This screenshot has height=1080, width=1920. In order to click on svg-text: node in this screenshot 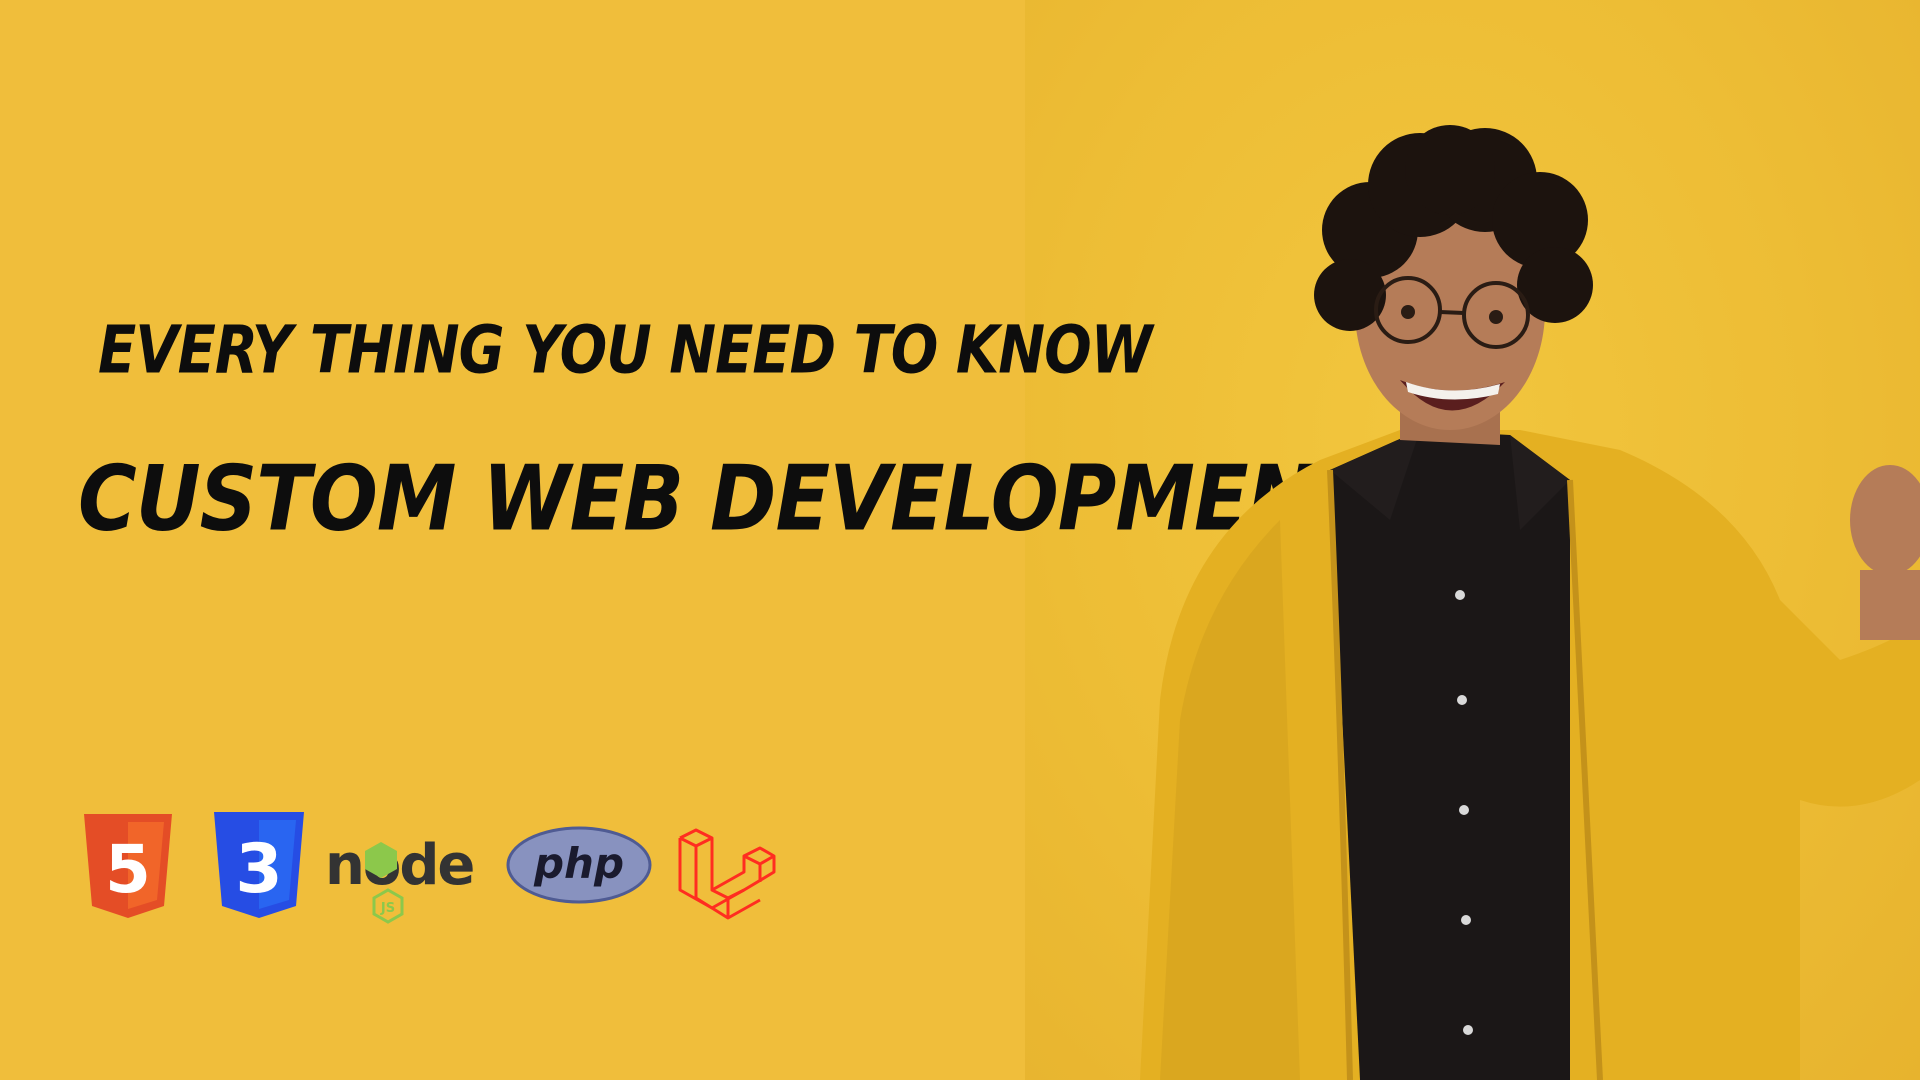, I will do `click(399, 865)`.